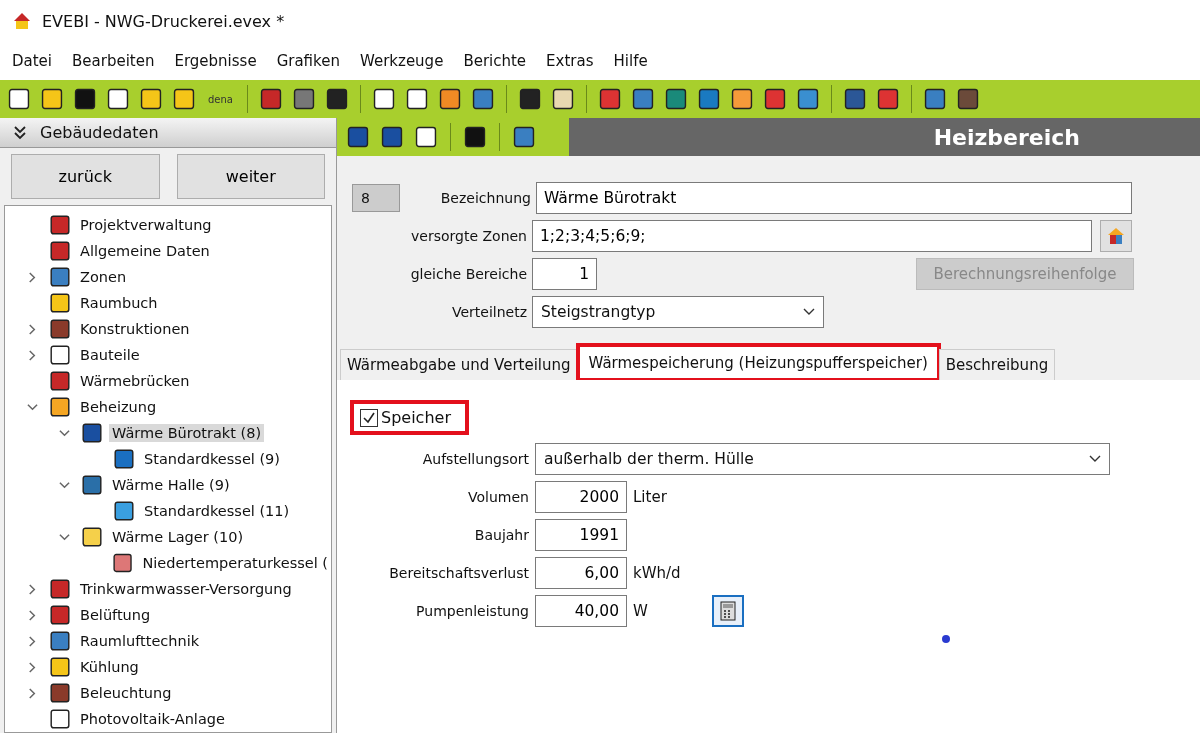 The height and width of the screenshot is (733, 1200). Describe the element at coordinates (119, 303) in the screenshot. I see `tree-item: Raumbuch` at that location.